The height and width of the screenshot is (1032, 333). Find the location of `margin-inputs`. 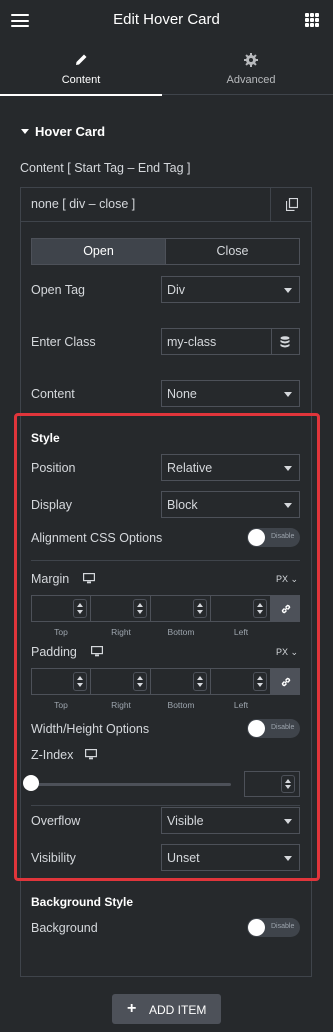

margin-inputs is located at coordinates (165, 608).